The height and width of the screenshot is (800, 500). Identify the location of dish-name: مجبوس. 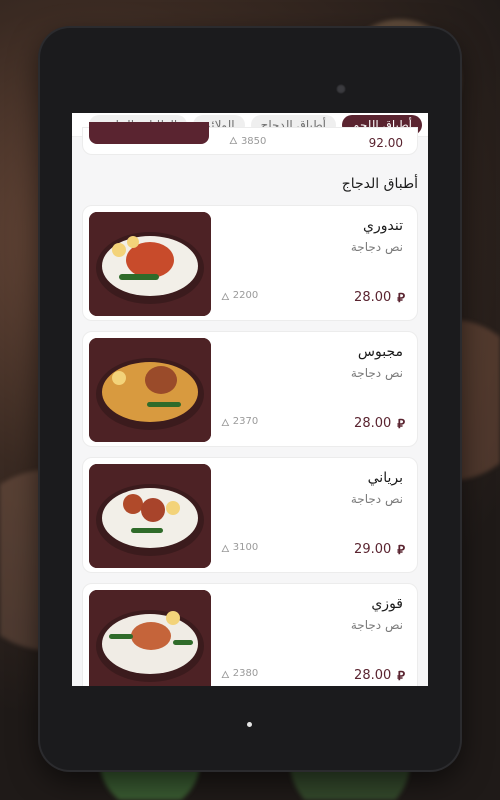
(380, 352).